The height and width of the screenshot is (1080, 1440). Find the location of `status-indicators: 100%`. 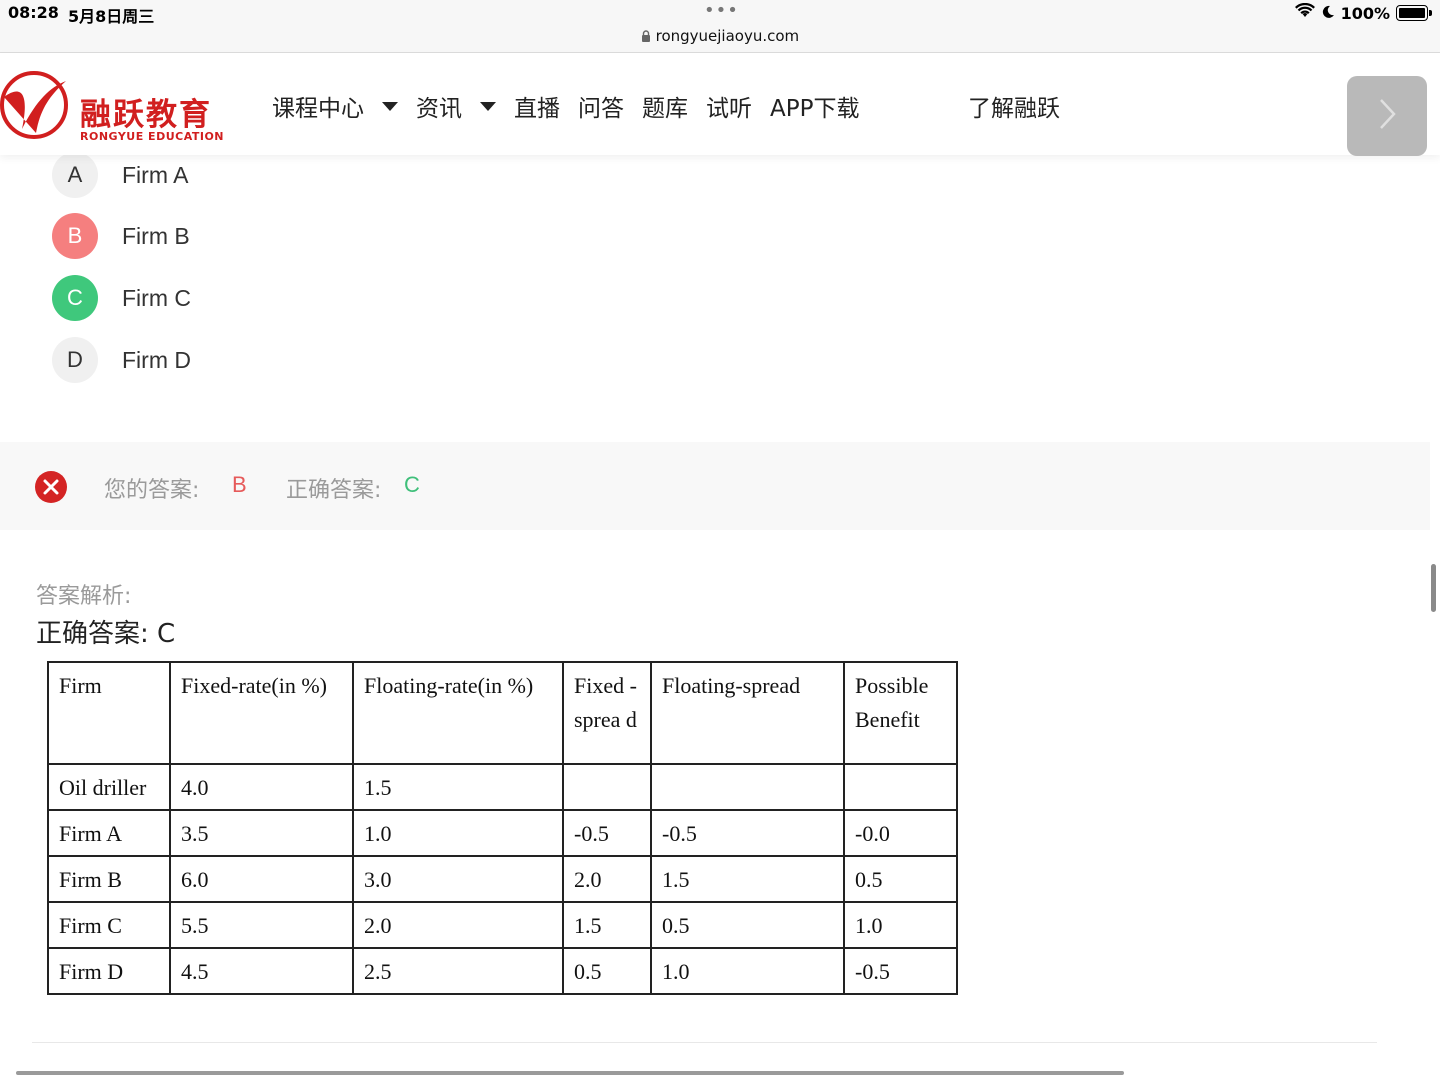

status-indicators: 100% is located at coordinates (1363, 12).